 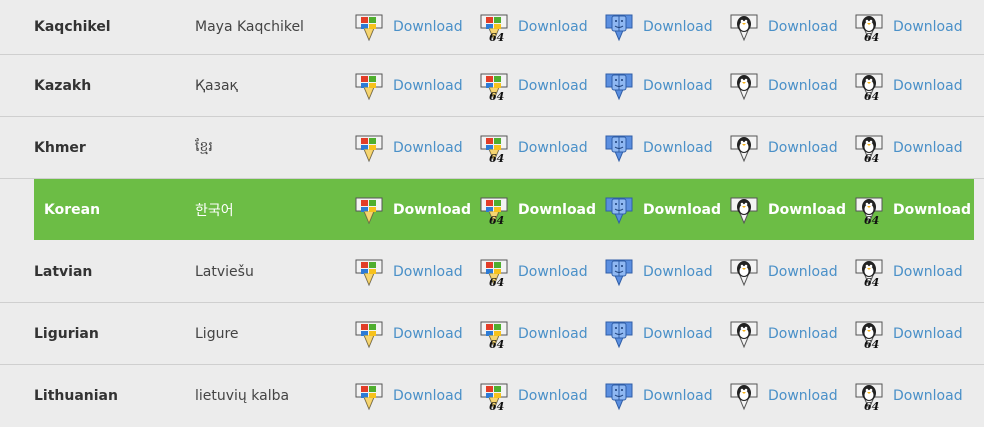 I want to click on language-name: Ligurian, so click(x=66, y=333).